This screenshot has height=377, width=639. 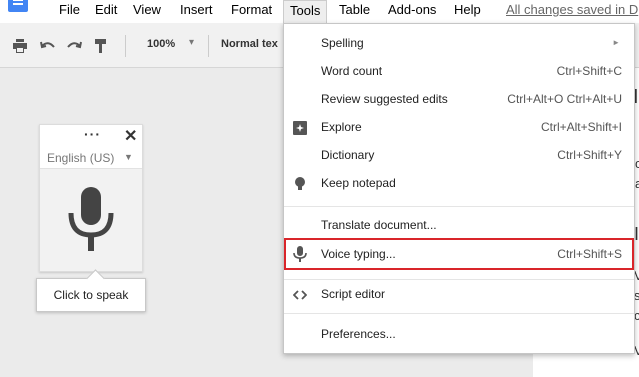 What do you see at coordinates (459, 156) in the screenshot?
I see `menu-item-dictionary: Dictionary Ctrl+Shift+Y` at bounding box center [459, 156].